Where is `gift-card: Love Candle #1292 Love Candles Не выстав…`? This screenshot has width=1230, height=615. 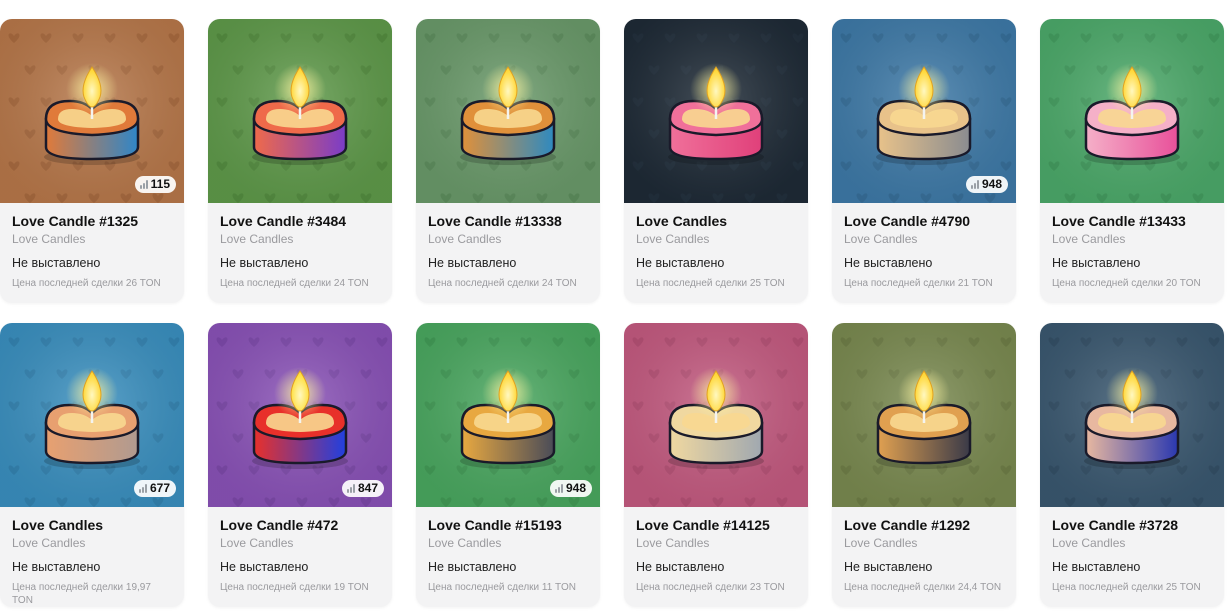 gift-card: Love Candle #1292 Love Candles Не выстав… is located at coordinates (924, 465).